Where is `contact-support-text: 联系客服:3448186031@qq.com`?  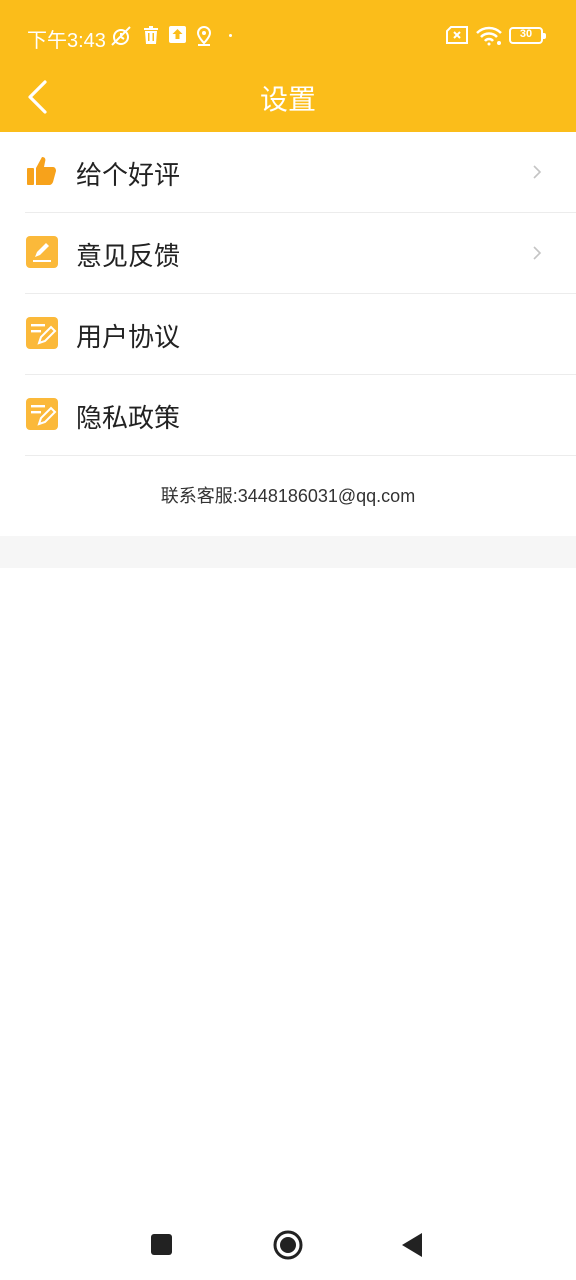 contact-support-text: 联系客服:3448186031@qq.com is located at coordinates (288, 496).